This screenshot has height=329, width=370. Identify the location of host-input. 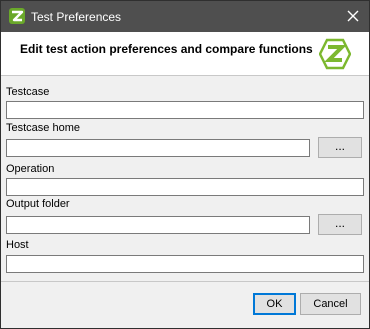
(185, 264).